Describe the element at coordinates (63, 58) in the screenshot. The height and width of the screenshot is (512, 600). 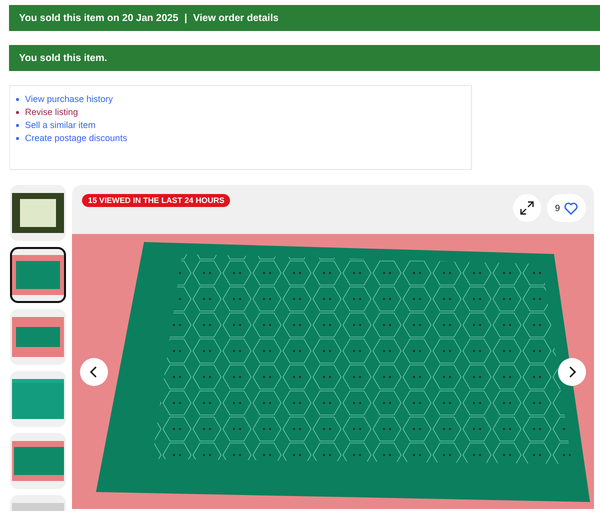
I see `status-message: You sold this item.` at that location.